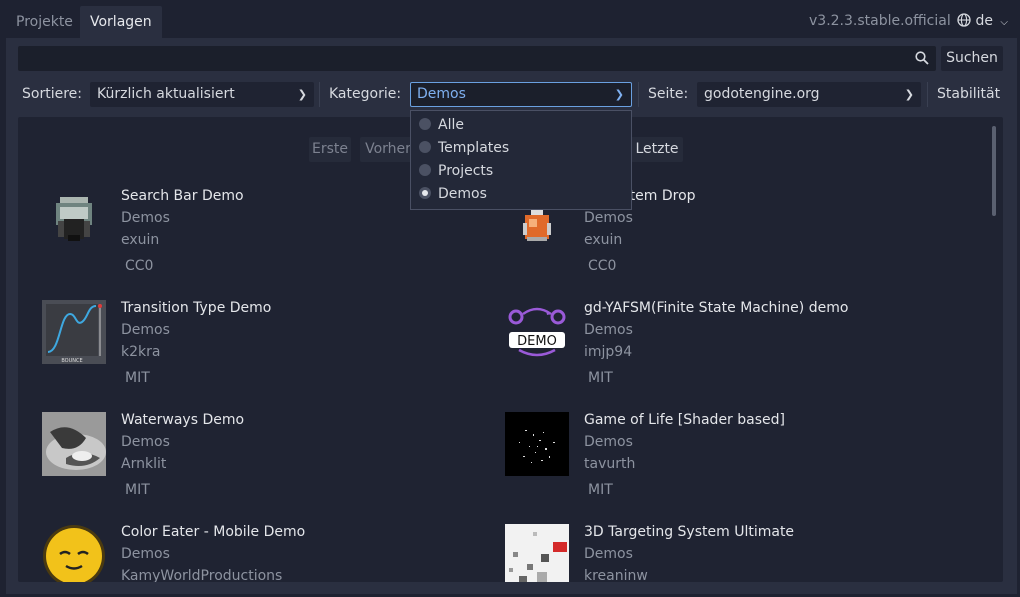 The height and width of the screenshot is (597, 1020). I want to click on scrollbar-thumb, so click(994, 171).